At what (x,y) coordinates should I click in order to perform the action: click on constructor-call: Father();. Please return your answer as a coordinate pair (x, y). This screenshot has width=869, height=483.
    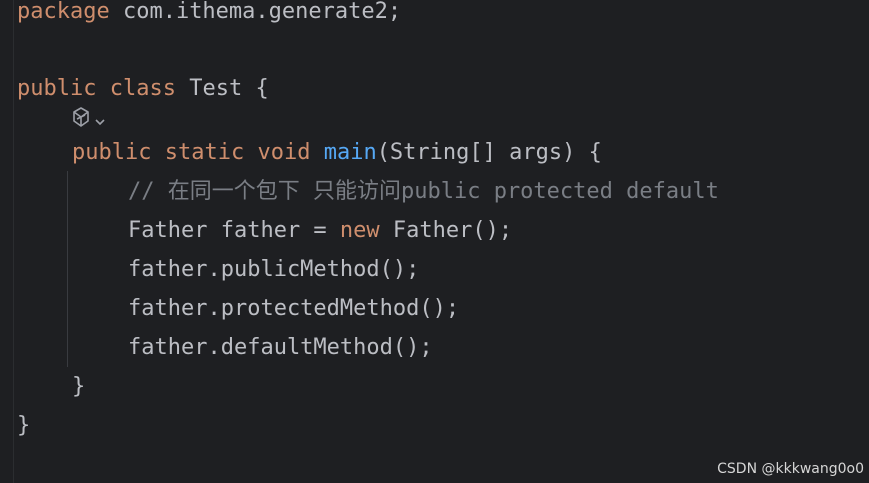
    Looking at the image, I should click on (446, 230).